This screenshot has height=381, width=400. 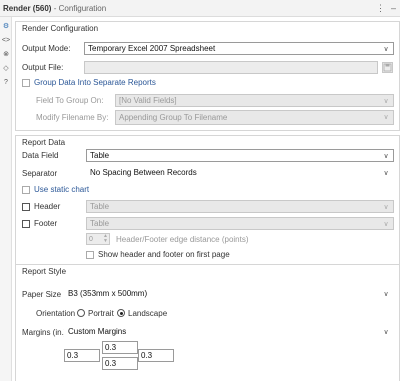 What do you see at coordinates (44, 142) in the screenshot?
I see `section-title: Report Data` at bounding box center [44, 142].